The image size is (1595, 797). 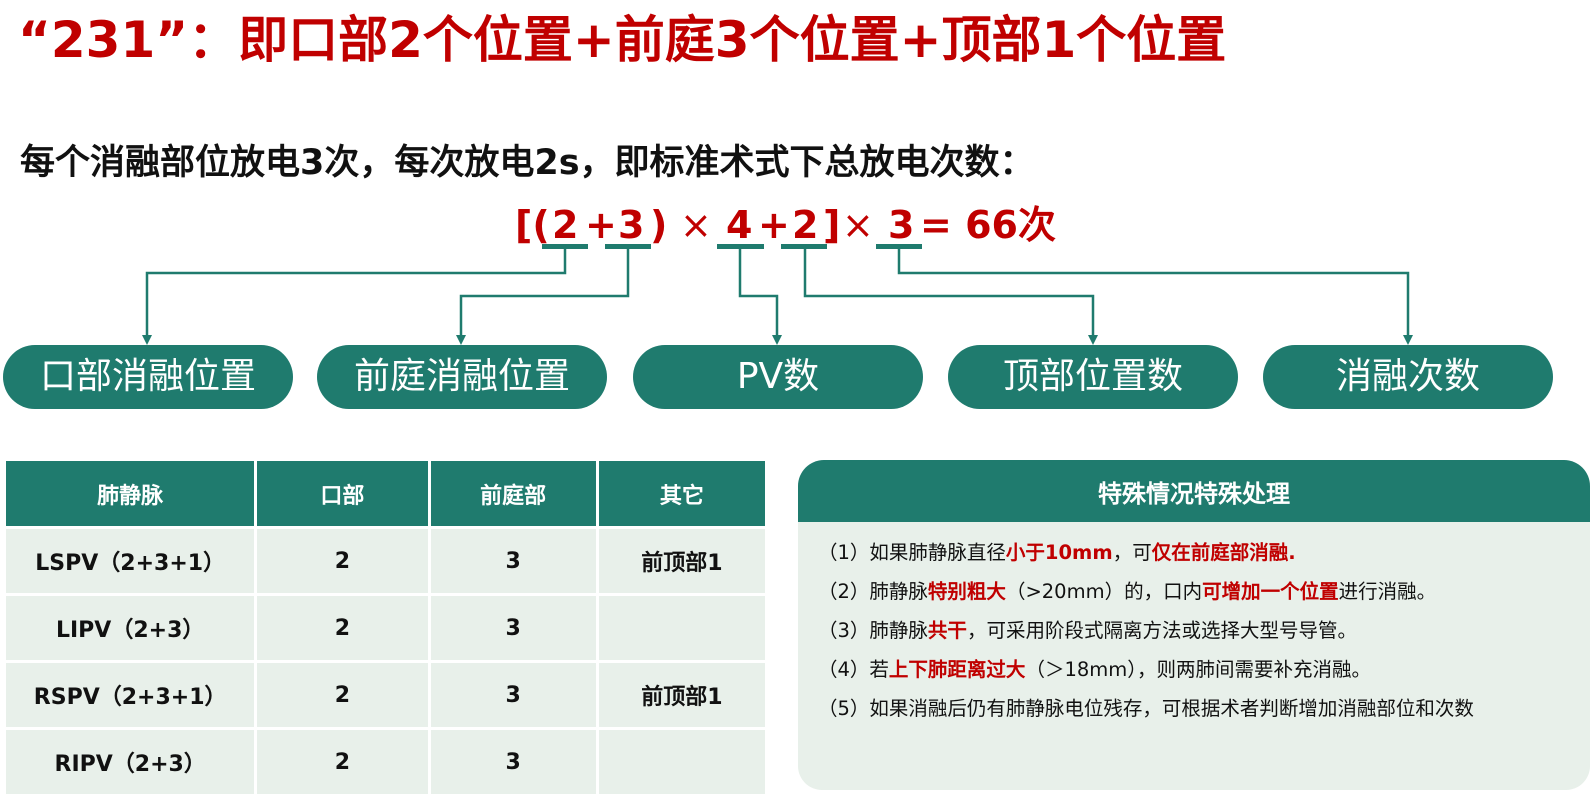 What do you see at coordinates (950, 297) in the screenshot?
I see `connector-d` at bounding box center [950, 297].